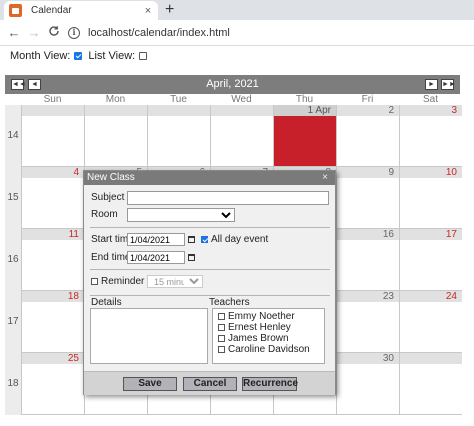  I want to click on room-select, so click(181, 215).